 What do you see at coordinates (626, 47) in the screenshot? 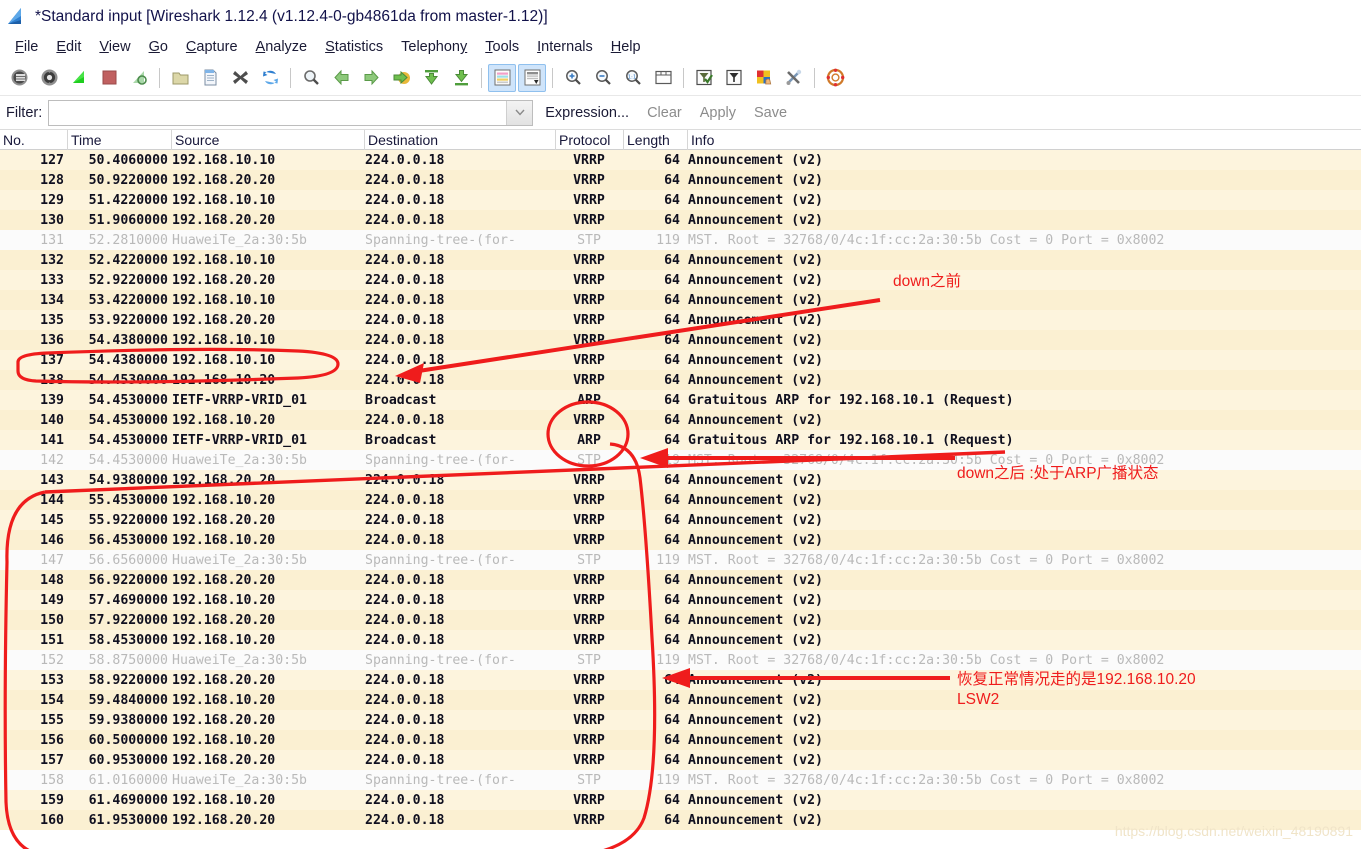
I see `menu-help: Help` at bounding box center [626, 47].